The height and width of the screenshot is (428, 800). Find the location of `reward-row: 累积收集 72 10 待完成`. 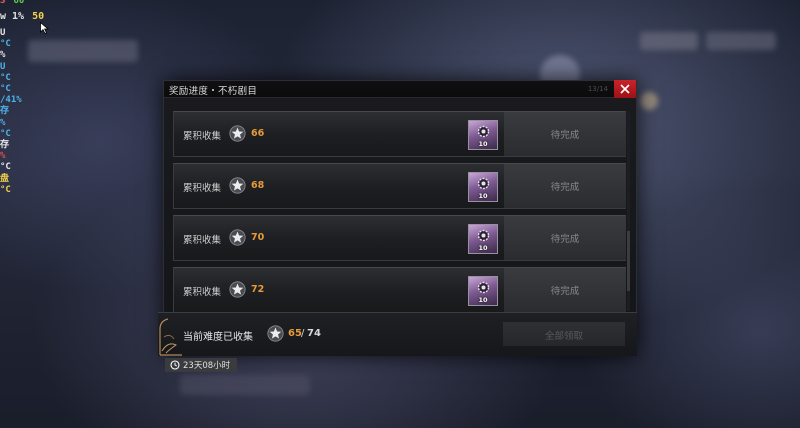

reward-row: 累积收集 72 10 待完成 is located at coordinates (399, 290).